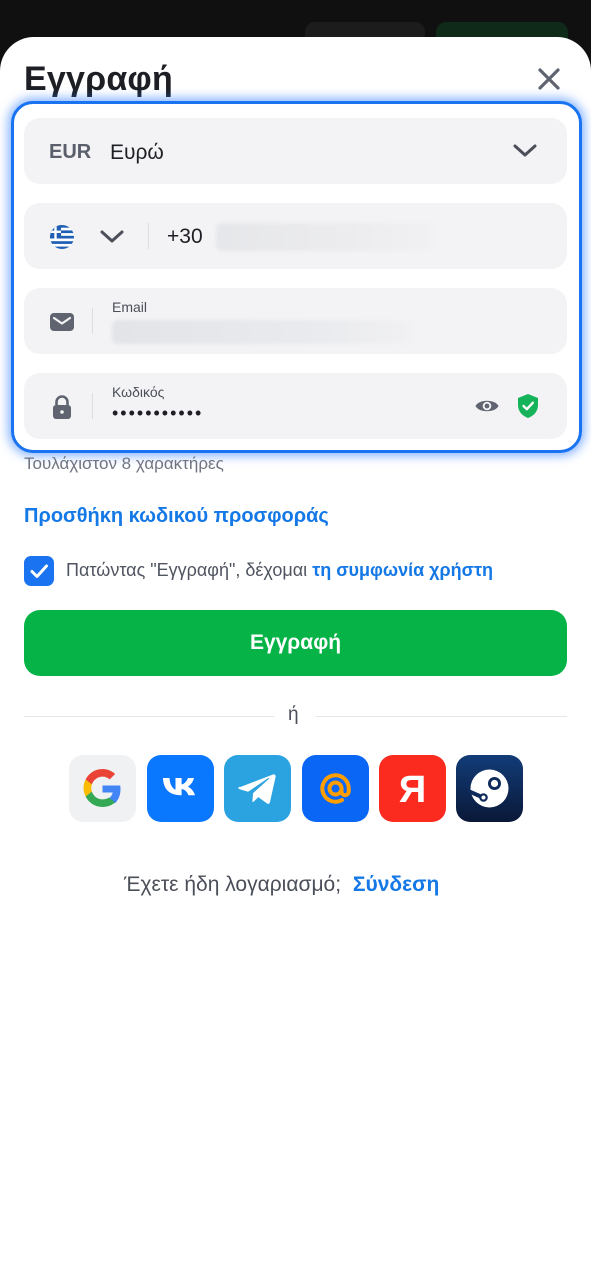 This screenshot has width=591, height=1280. I want to click on password-hint: Τουλάχιστον 8 χαρακτήρες, so click(124, 463).